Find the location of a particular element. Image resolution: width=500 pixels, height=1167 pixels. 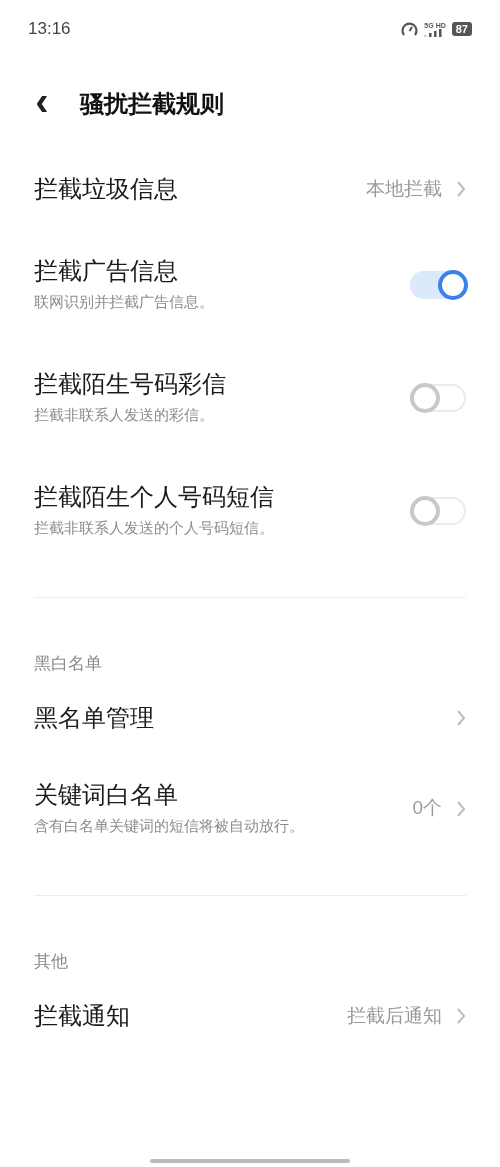

row-title: 拦截垃圾信息 is located at coordinates (106, 189).